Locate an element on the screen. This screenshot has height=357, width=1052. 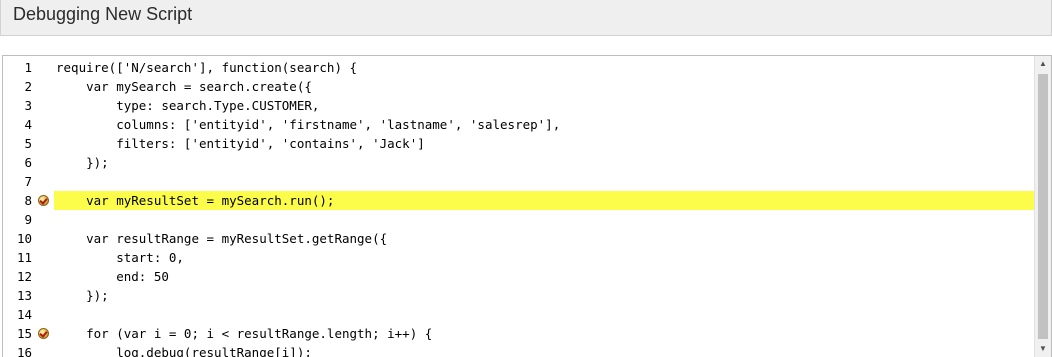
code-line: 2 var mySearch = search.create({ is located at coordinates (518, 86).